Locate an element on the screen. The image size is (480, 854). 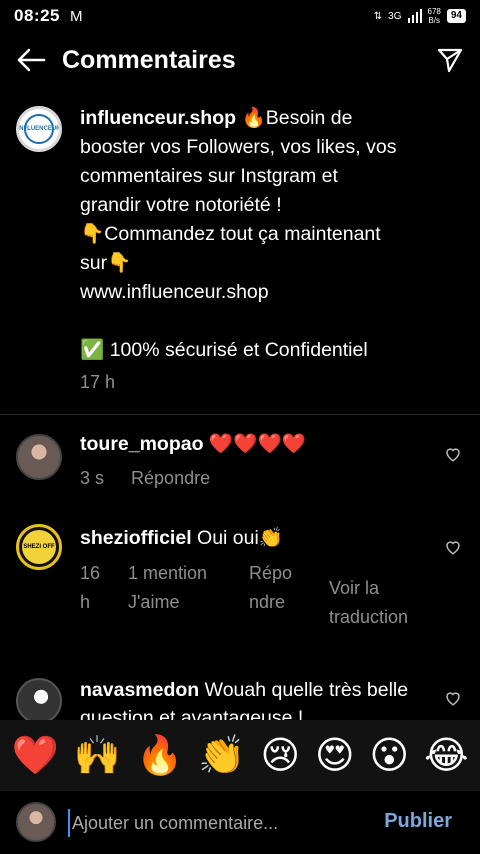
translation-line: Voir la is located at coordinates (354, 588).